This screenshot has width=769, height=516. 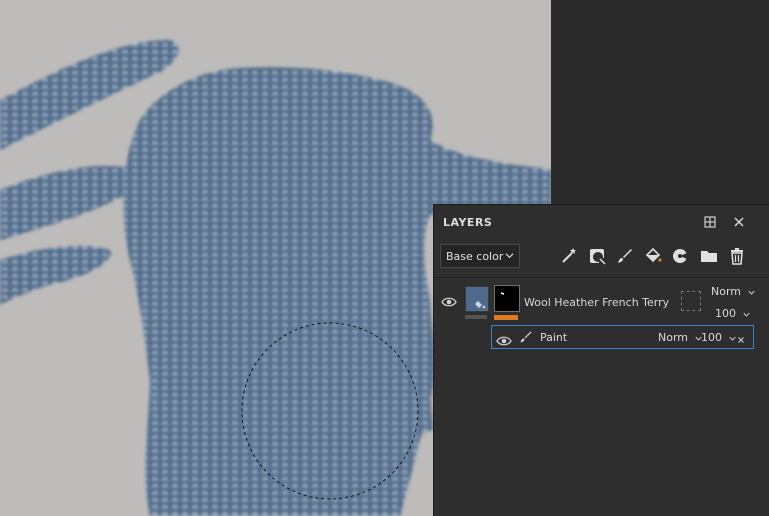 I want to click on close-panel-button, so click(x=739, y=222).